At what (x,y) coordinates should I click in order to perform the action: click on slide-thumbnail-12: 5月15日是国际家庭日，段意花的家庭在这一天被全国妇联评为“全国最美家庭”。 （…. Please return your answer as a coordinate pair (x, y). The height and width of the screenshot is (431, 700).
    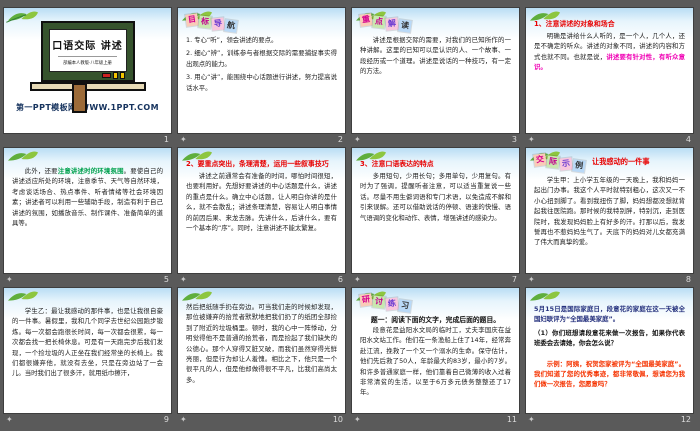
    Looking at the image, I should click on (609, 350).